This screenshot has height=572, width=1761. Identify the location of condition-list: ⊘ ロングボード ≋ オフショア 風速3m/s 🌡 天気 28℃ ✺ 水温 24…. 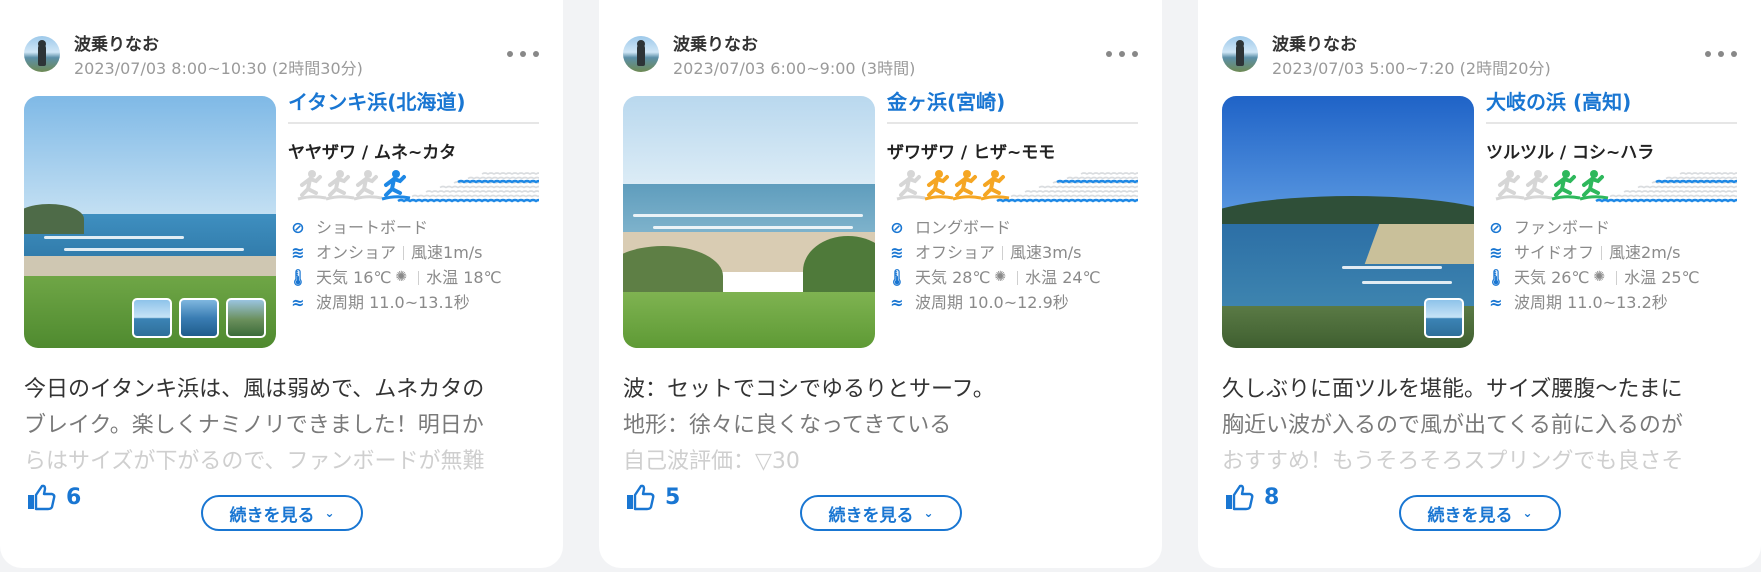
(1012, 265).